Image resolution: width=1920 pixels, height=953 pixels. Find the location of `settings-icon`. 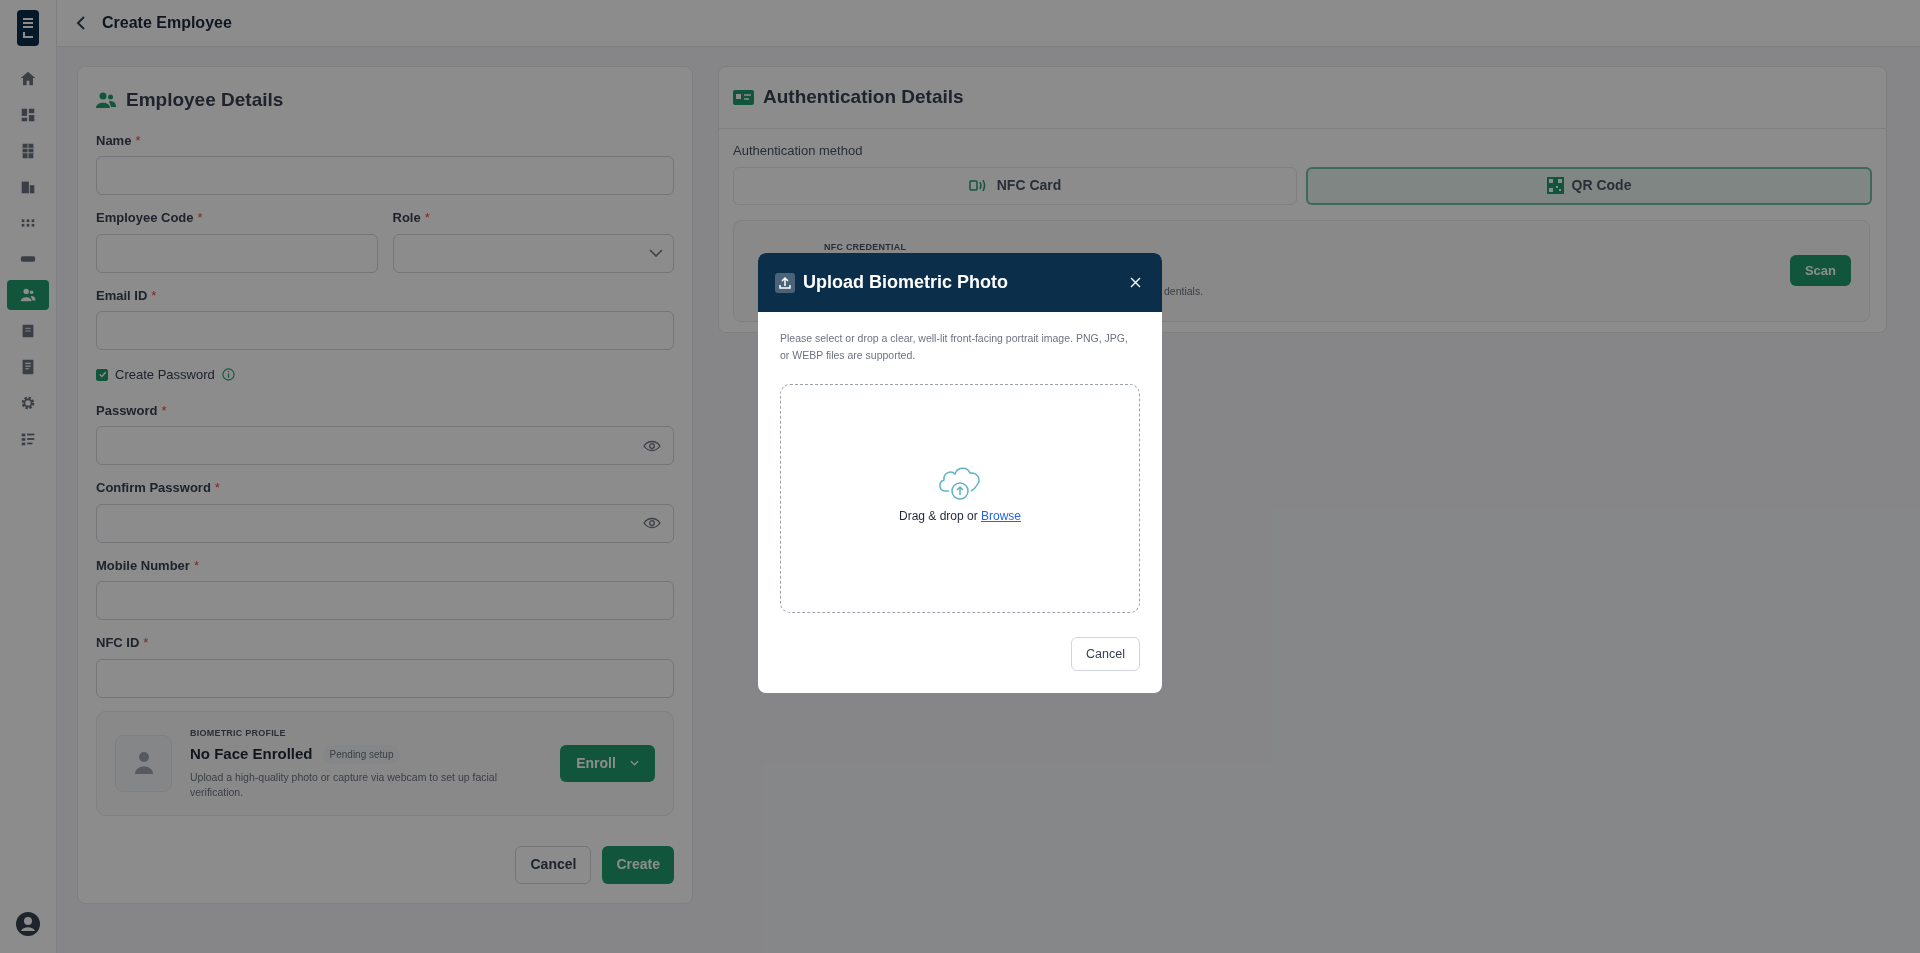

settings-icon is located at coordinates (28, 403).